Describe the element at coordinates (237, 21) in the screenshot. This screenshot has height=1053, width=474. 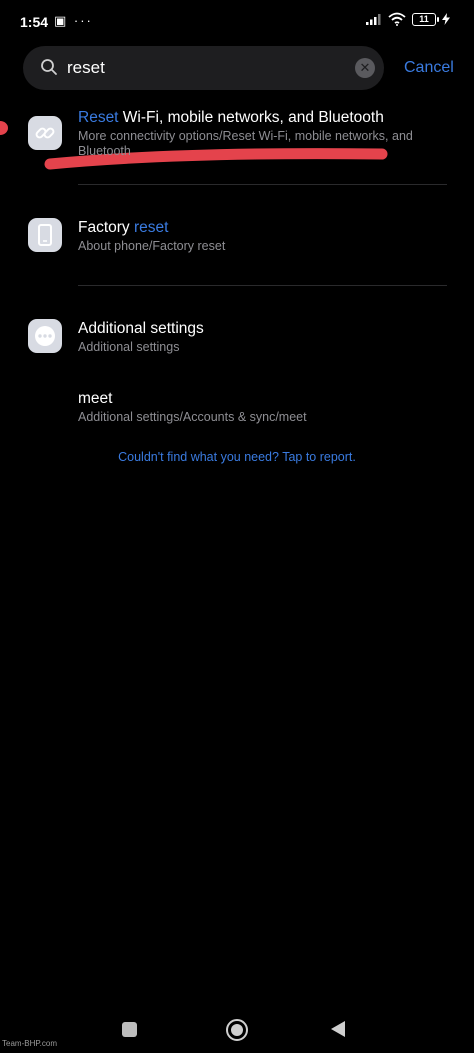
I see `status-bar: 1:54 ▣ ··· 11` at that location.